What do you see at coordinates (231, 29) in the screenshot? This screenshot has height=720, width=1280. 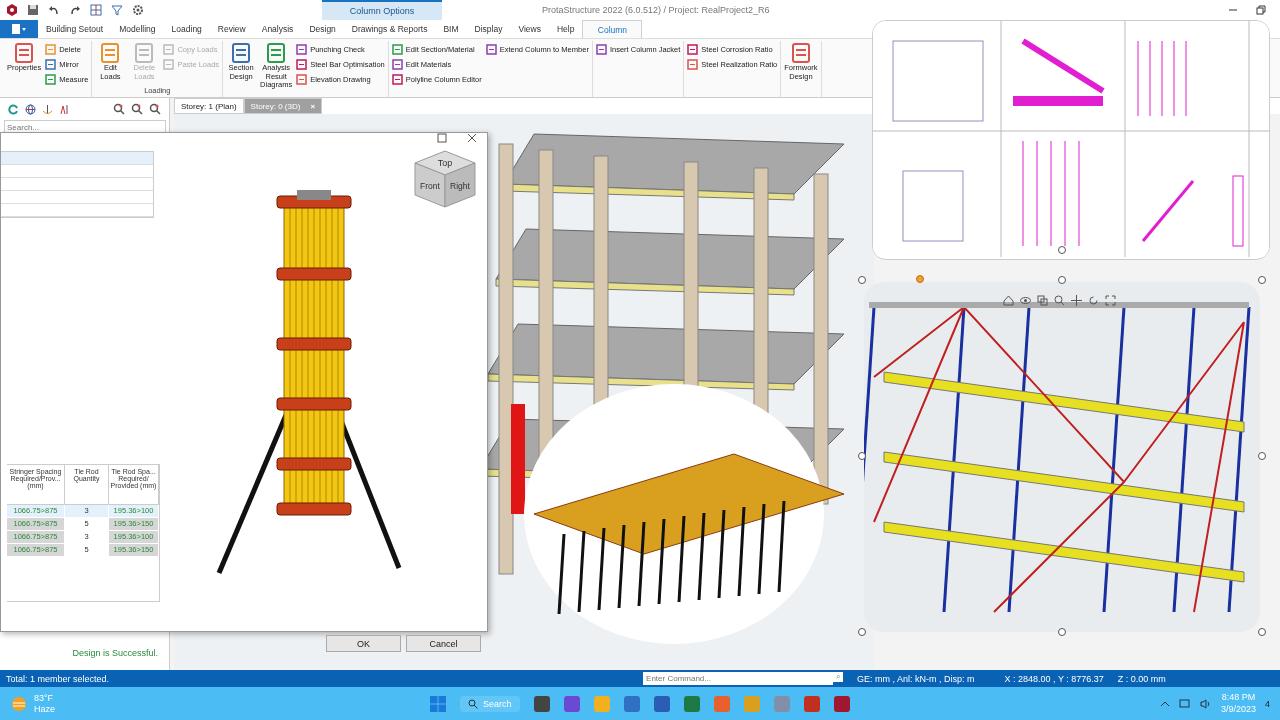 I see `ribbon-tab: Review` at bounding box center [231, 29].